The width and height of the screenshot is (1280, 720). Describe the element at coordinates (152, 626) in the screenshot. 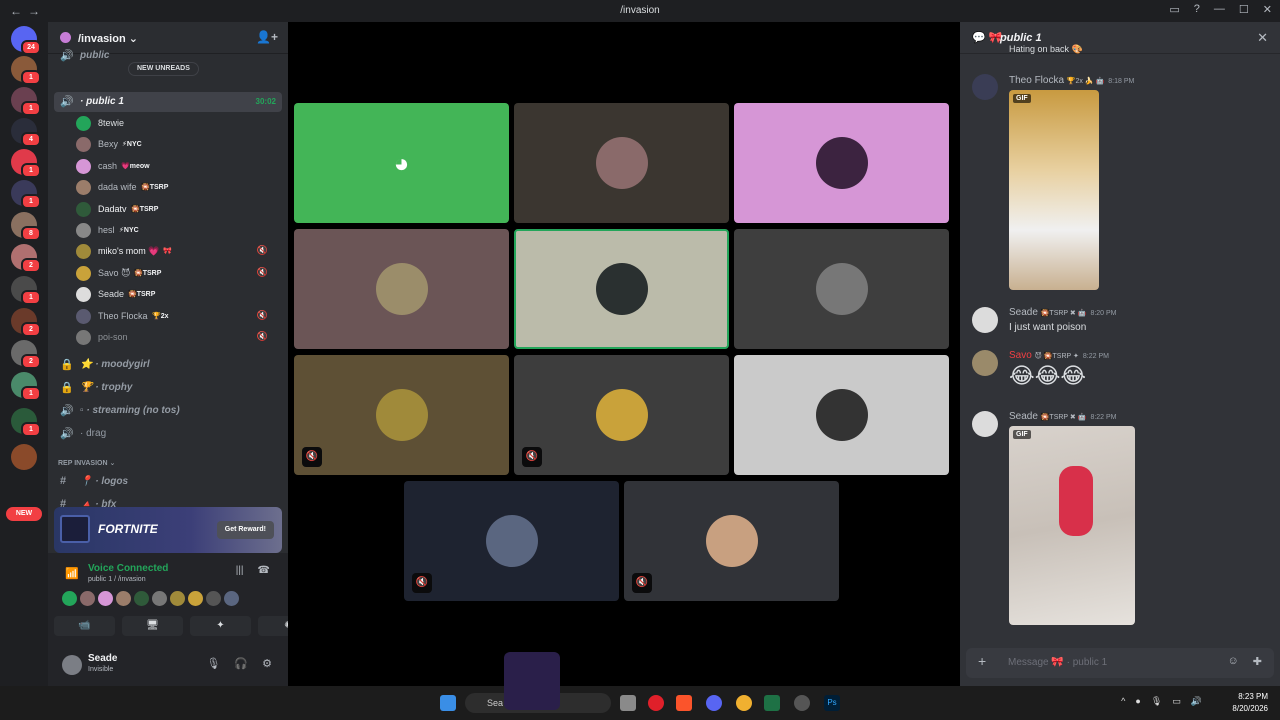

I see `screen-share-button: 🖥` at that location.